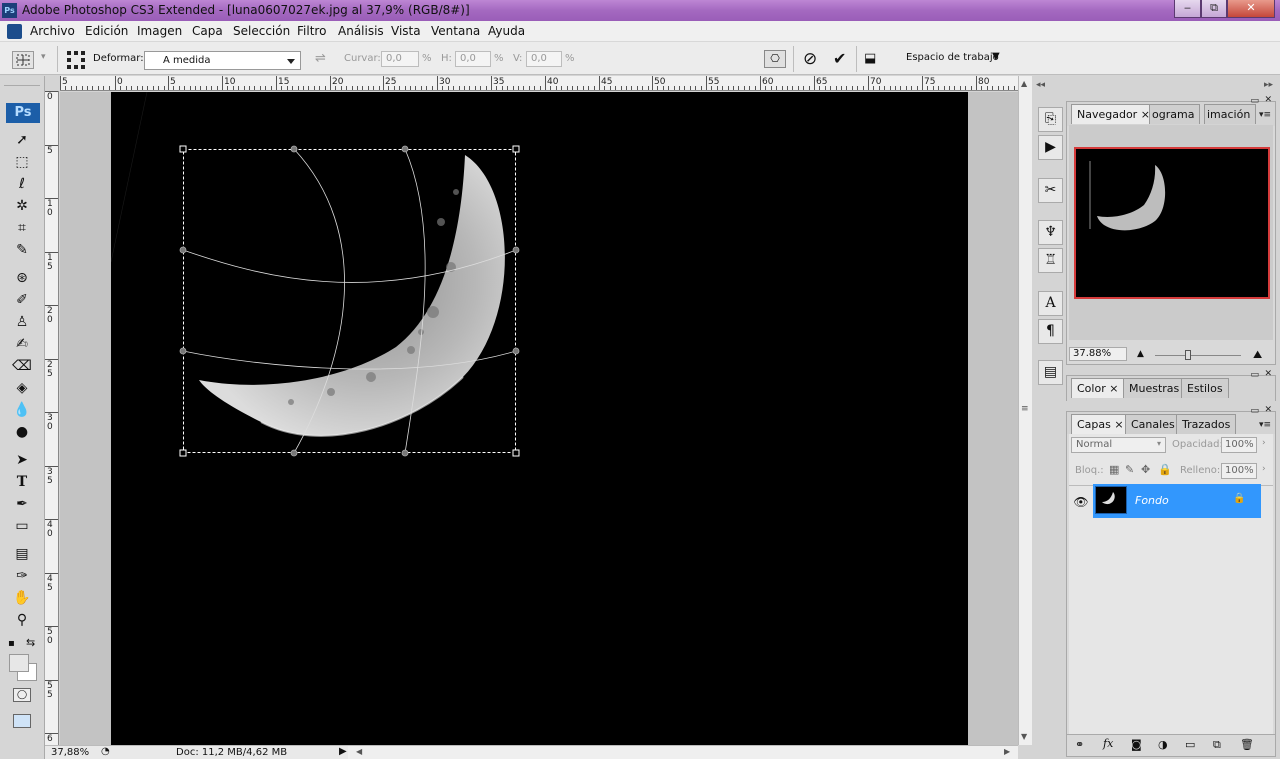 The height and width of the screenshot is (759, 1280). Describe the element at coordinates (1145, 469) in the screenshot. I see `lock-position-icon: ✥` at that location.